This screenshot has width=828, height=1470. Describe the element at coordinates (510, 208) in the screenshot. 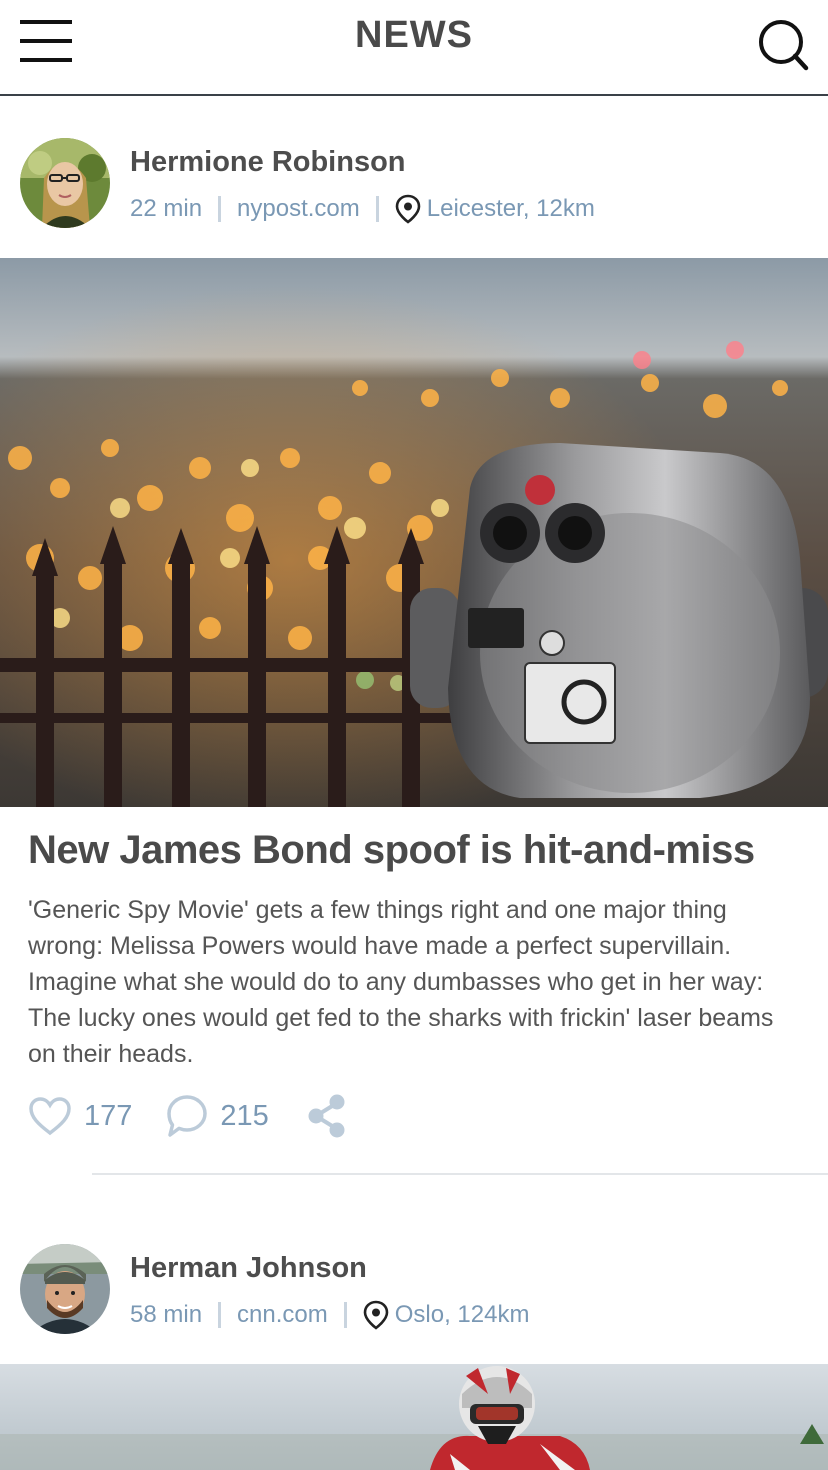

I see `post-location: Leicester, 12km` at that location.